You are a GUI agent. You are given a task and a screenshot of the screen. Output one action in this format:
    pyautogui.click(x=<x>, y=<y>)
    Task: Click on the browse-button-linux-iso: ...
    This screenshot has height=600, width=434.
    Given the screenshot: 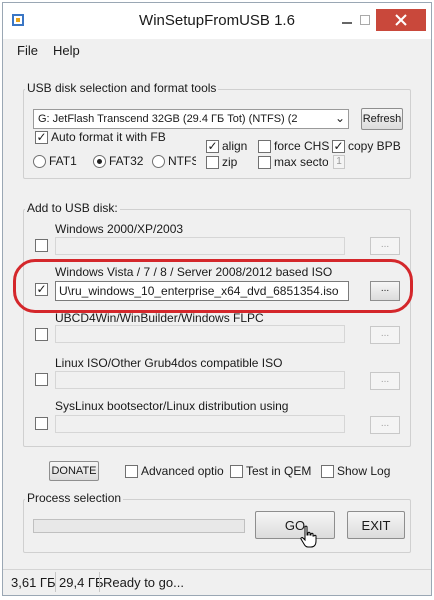 What is the action you would take?
    pyautogui.click(x=385, y=381)
    